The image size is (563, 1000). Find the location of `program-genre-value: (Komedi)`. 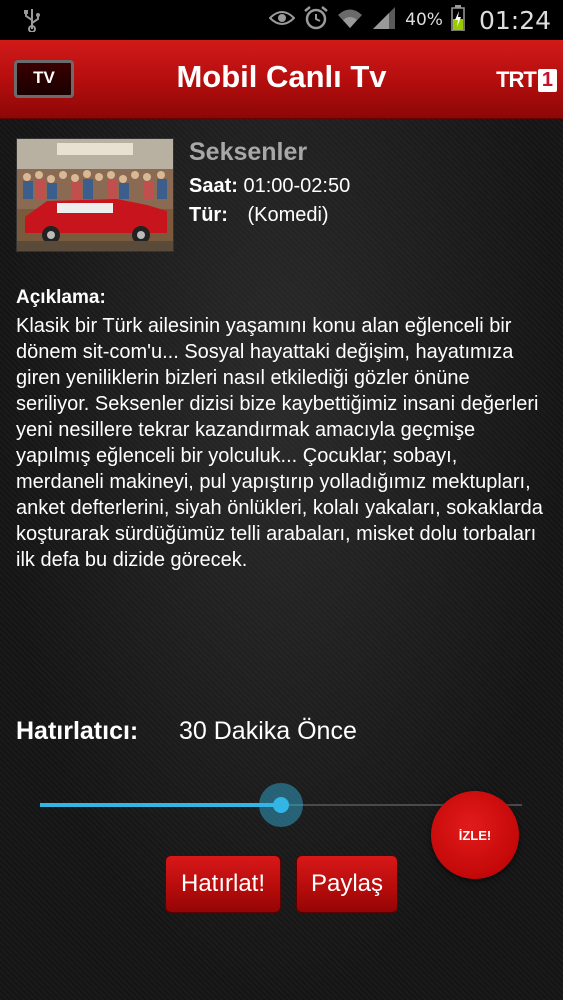

program-genre-value: (Komedi) is located at coordinates (288, 215).